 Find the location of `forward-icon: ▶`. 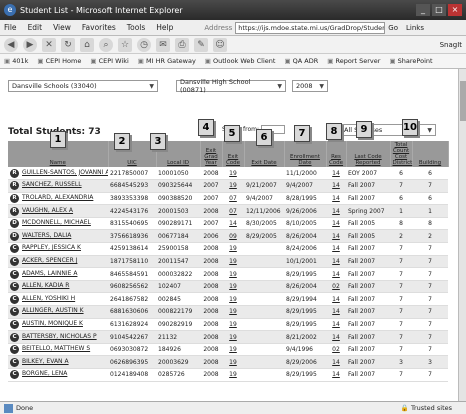

forward-icon: ▶ is located at coordinates (30, 44).